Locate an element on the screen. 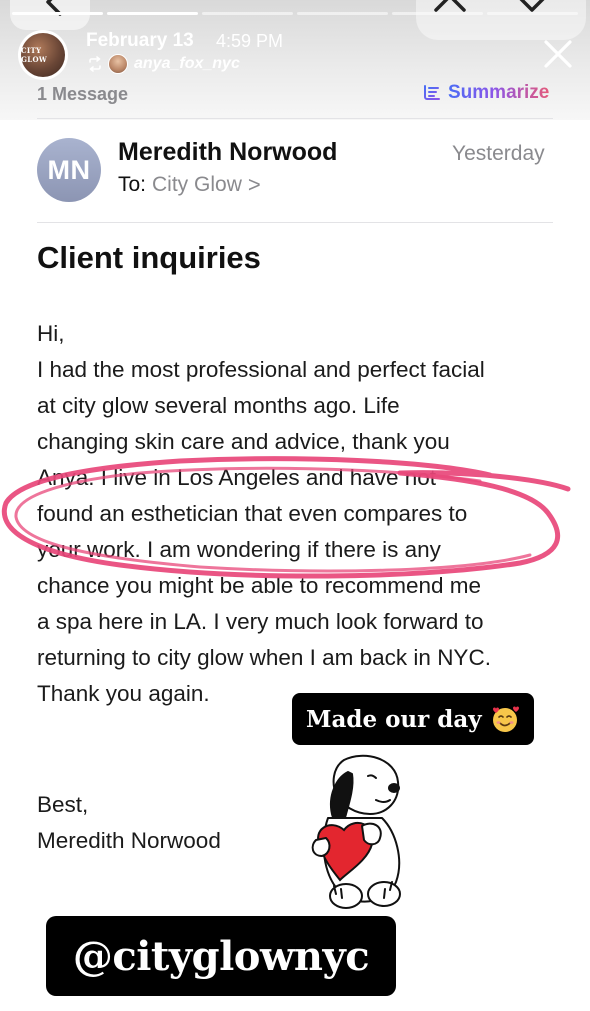 The width and height of the screenshot is (590, 1011). body-line: Anya. I live in Los Angeles and have not is located at coordinates (237, 477).